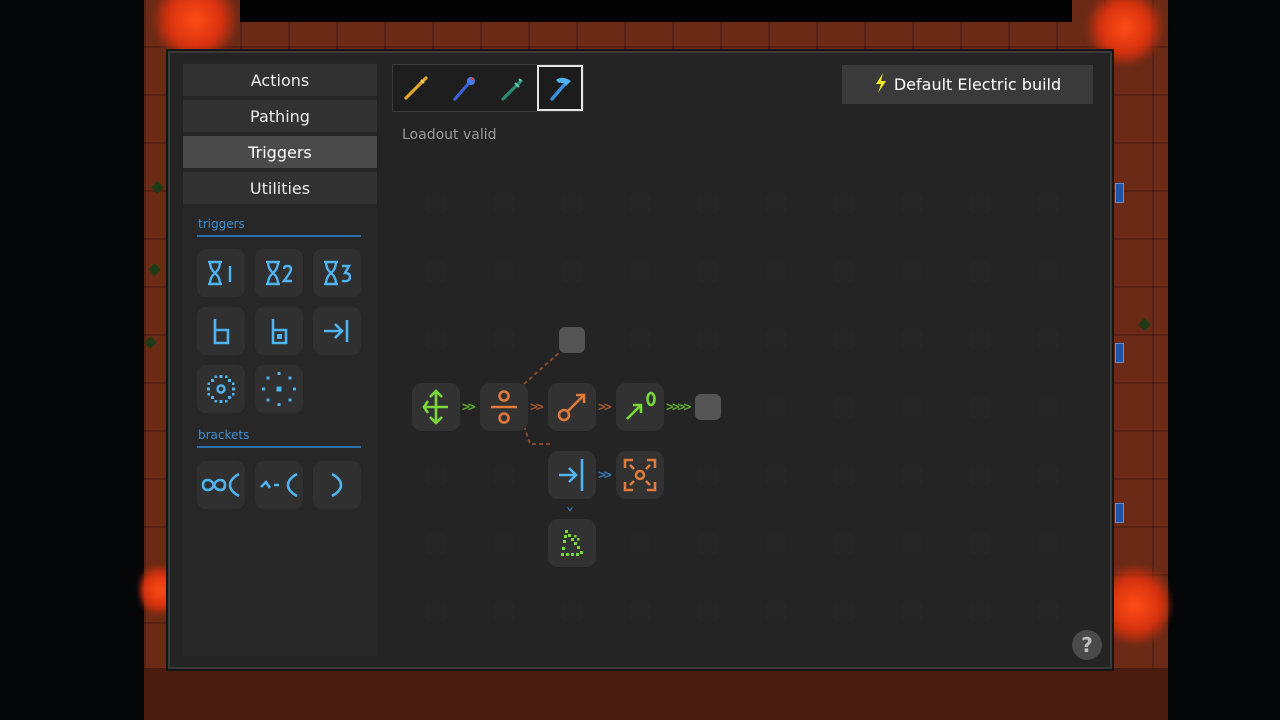 The width and height of the screenshot is (1280, 720). Describe the element at coordinates (280, 116) in the screenshot. I see `tab-pathing: Pathing` at that location.